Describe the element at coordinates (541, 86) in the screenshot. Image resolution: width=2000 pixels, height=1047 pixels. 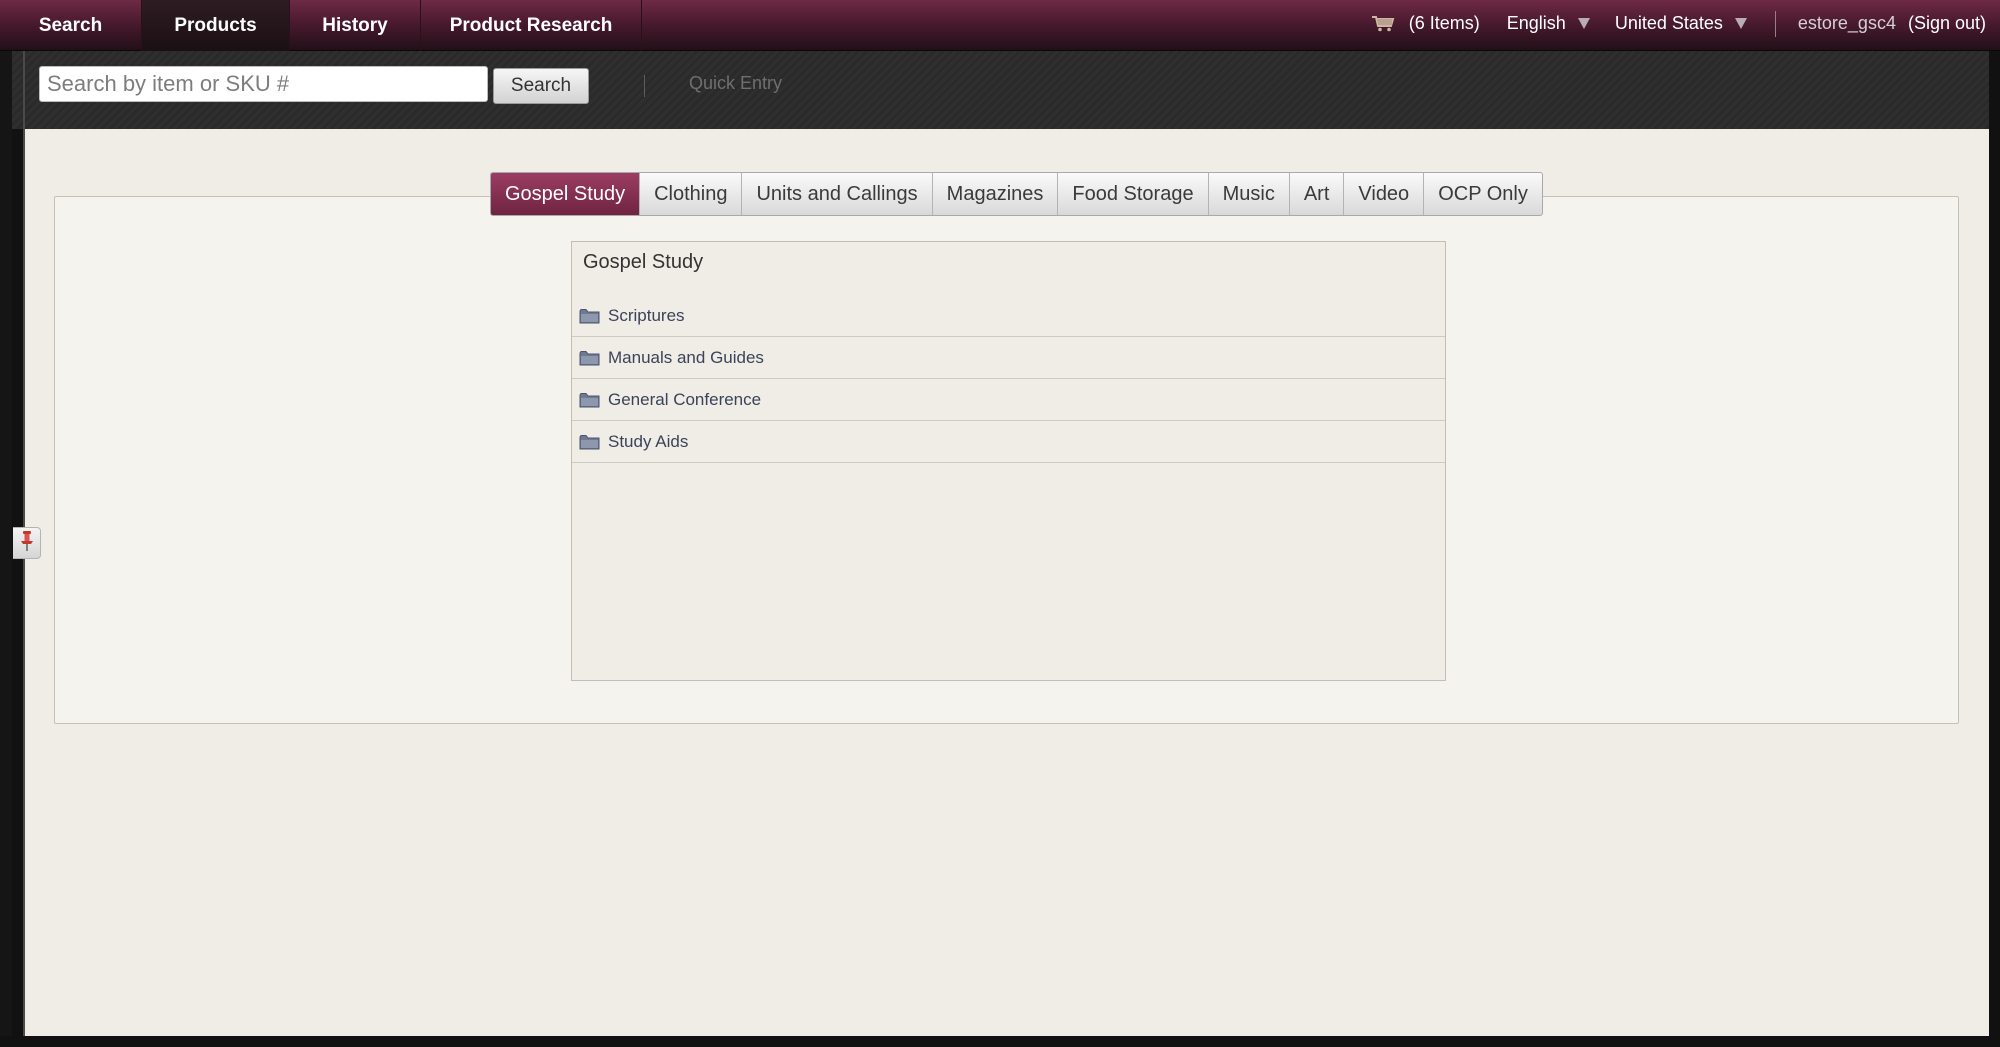
I see `search-button: Search` at that location.